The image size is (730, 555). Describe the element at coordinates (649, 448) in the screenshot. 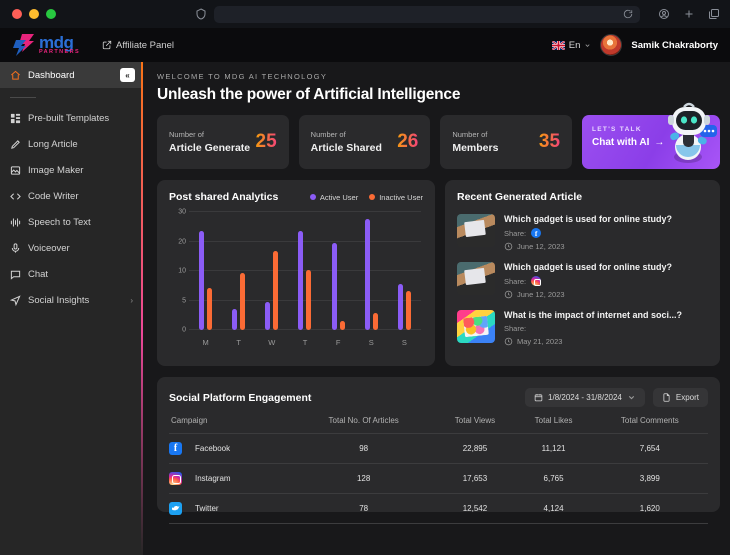

I see `cell-total-comments: 7,654` at that location.